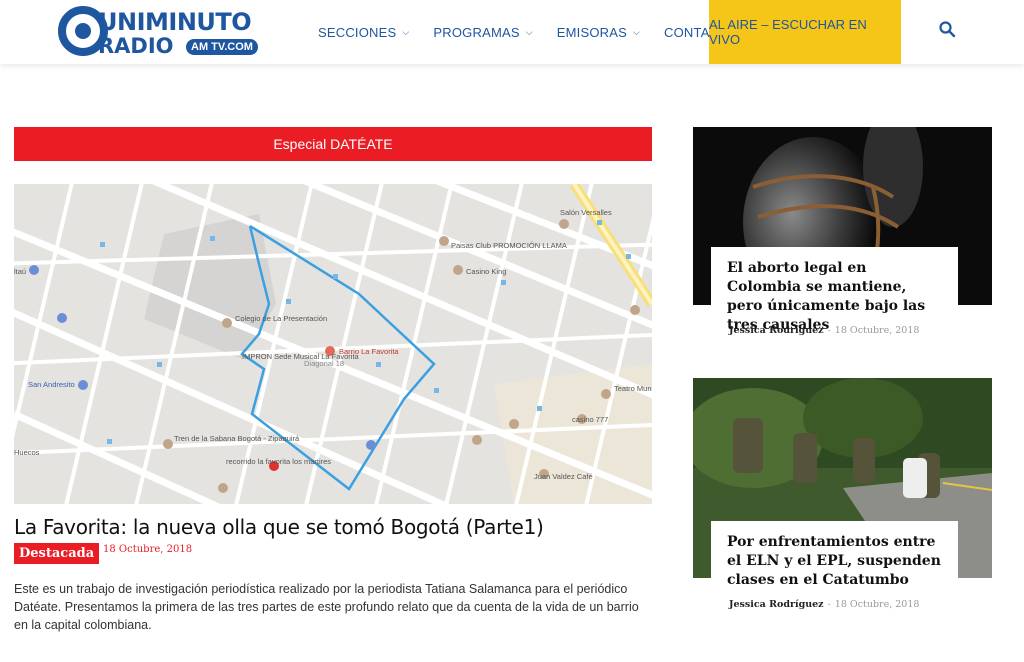 The image size is (1024, 662). What do you see at coordinates (369, 351) in the screenshot?
I see `map-label: Barrio La Favorita` at bounding box center [369, 351].